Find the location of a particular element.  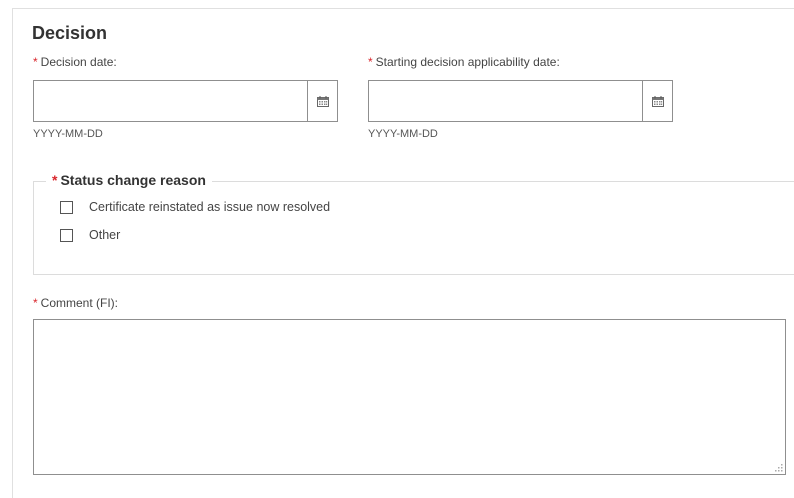

comment-label-text: Comment (FI): is located at coordinates (79, 303).